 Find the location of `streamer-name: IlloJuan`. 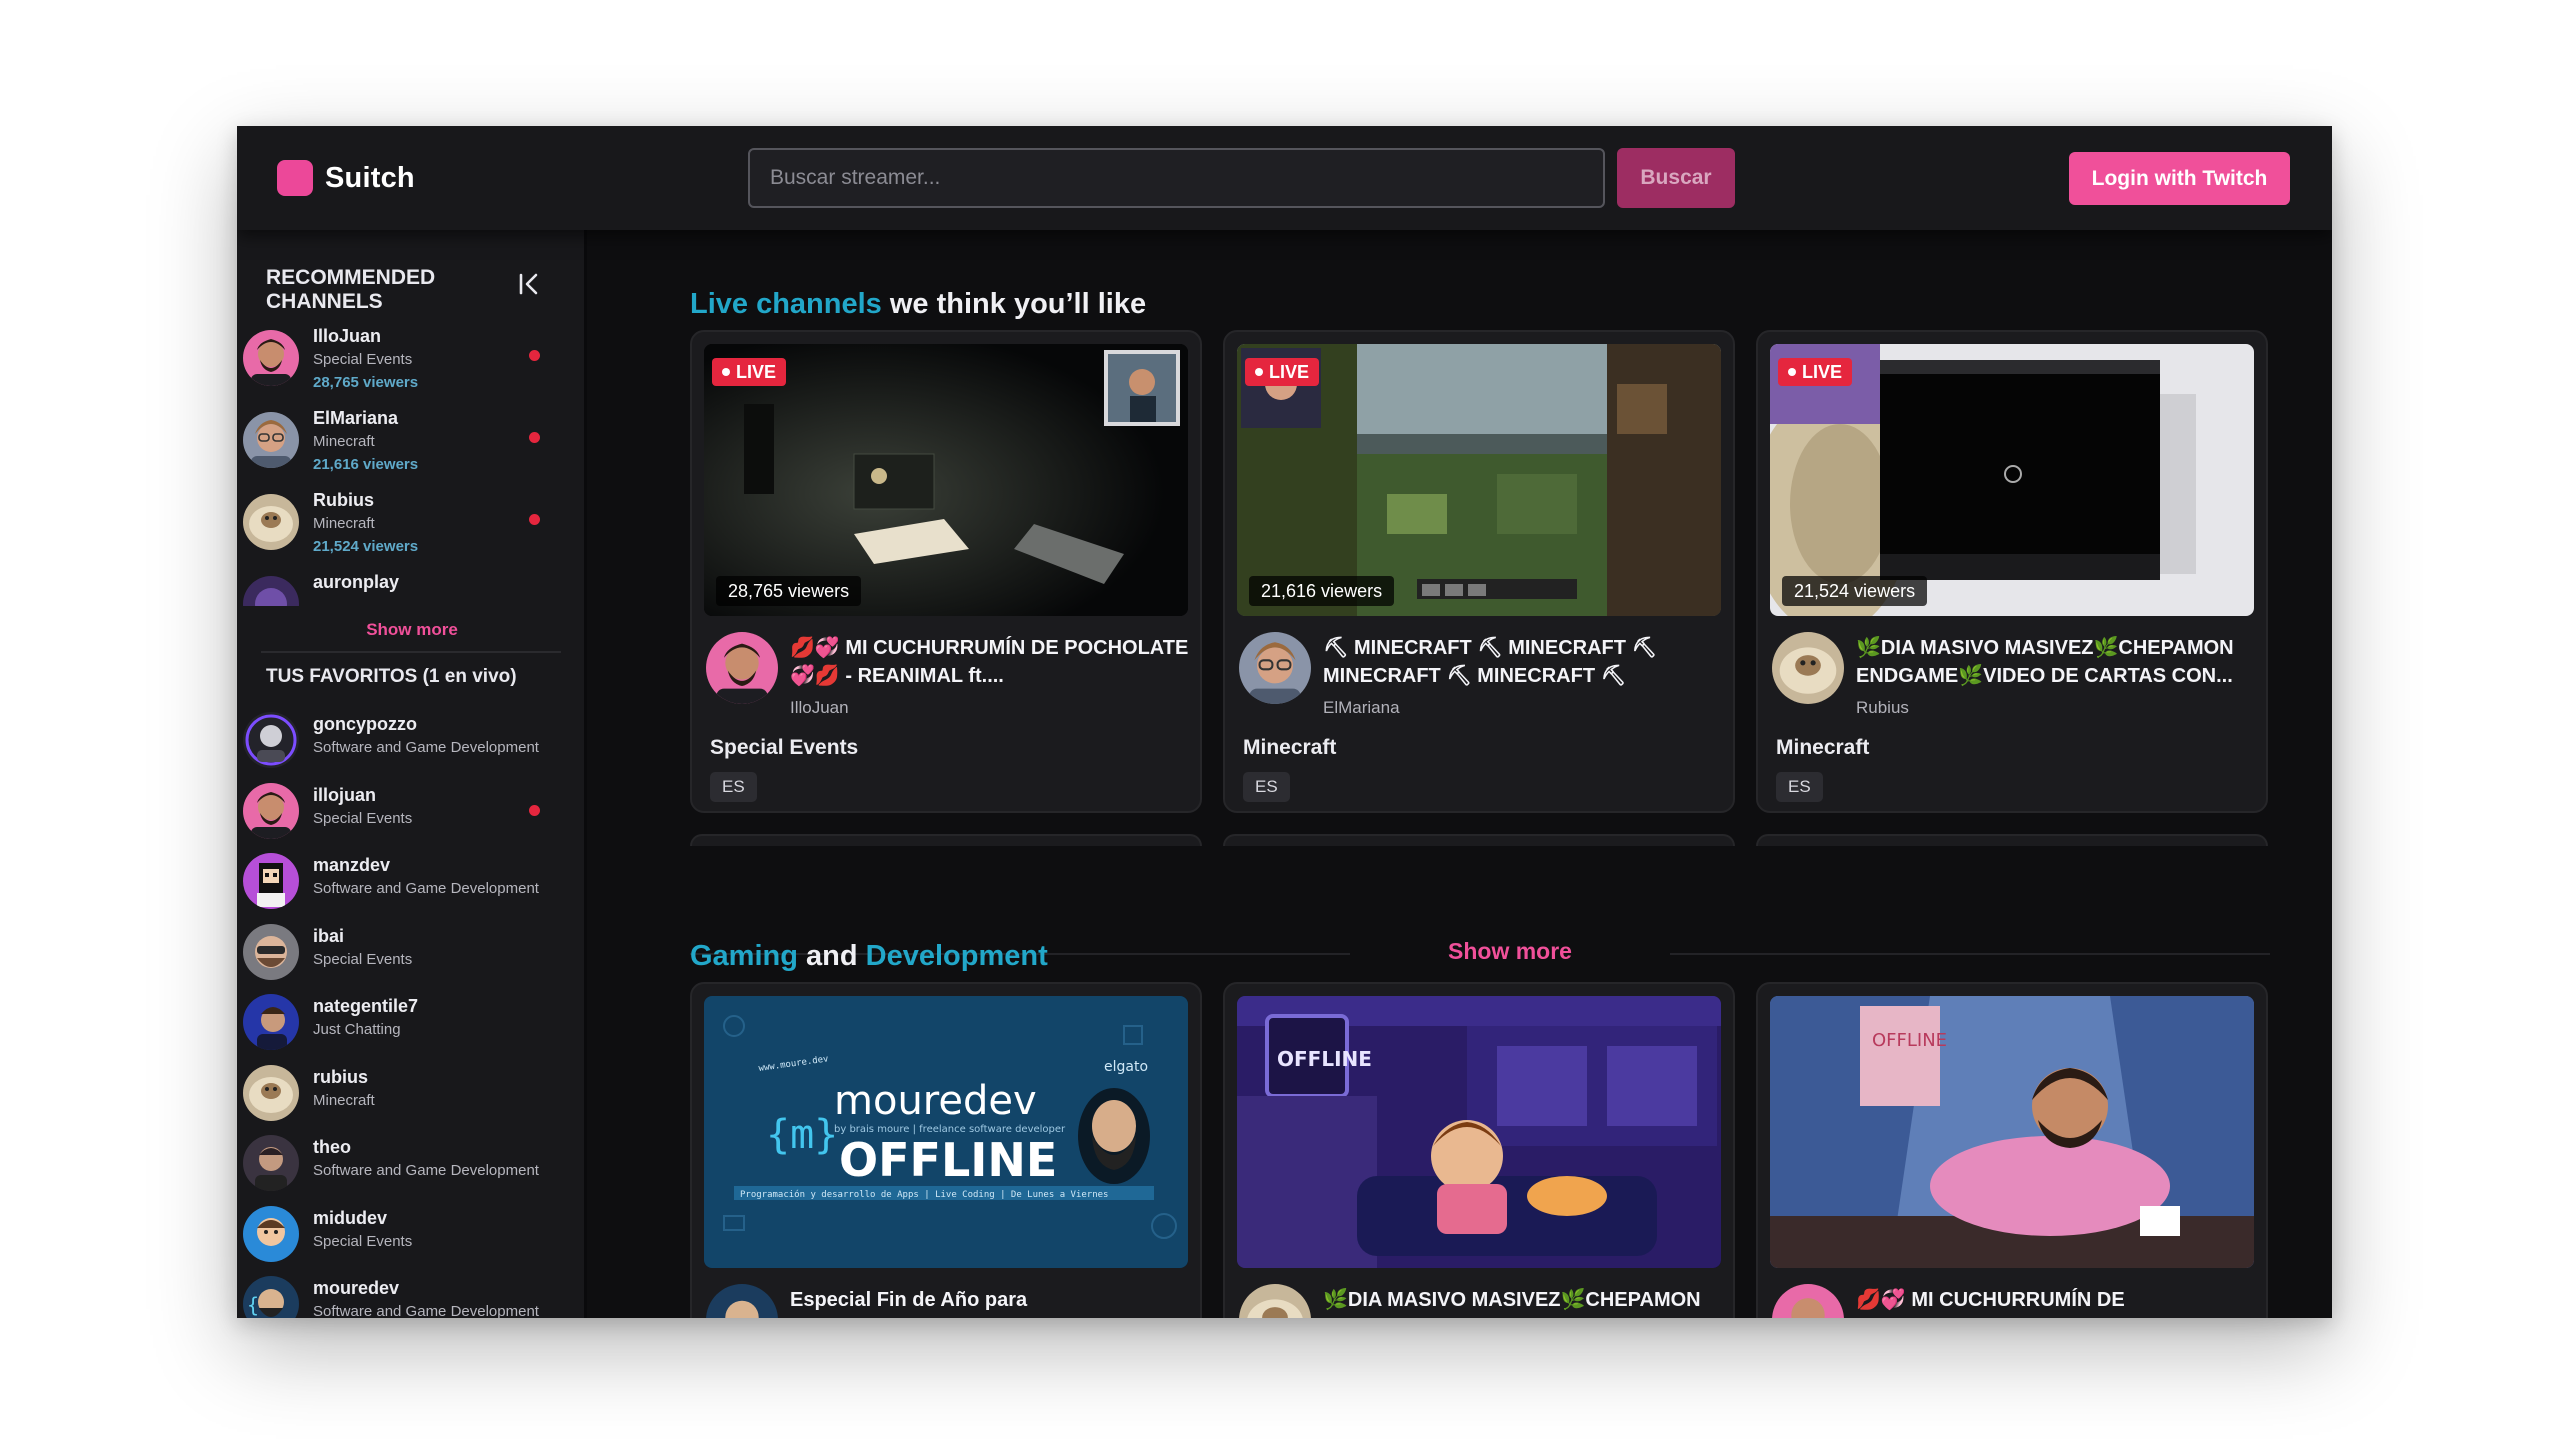

streamer-name: IlloJuan is located at coordinates (819, 708).